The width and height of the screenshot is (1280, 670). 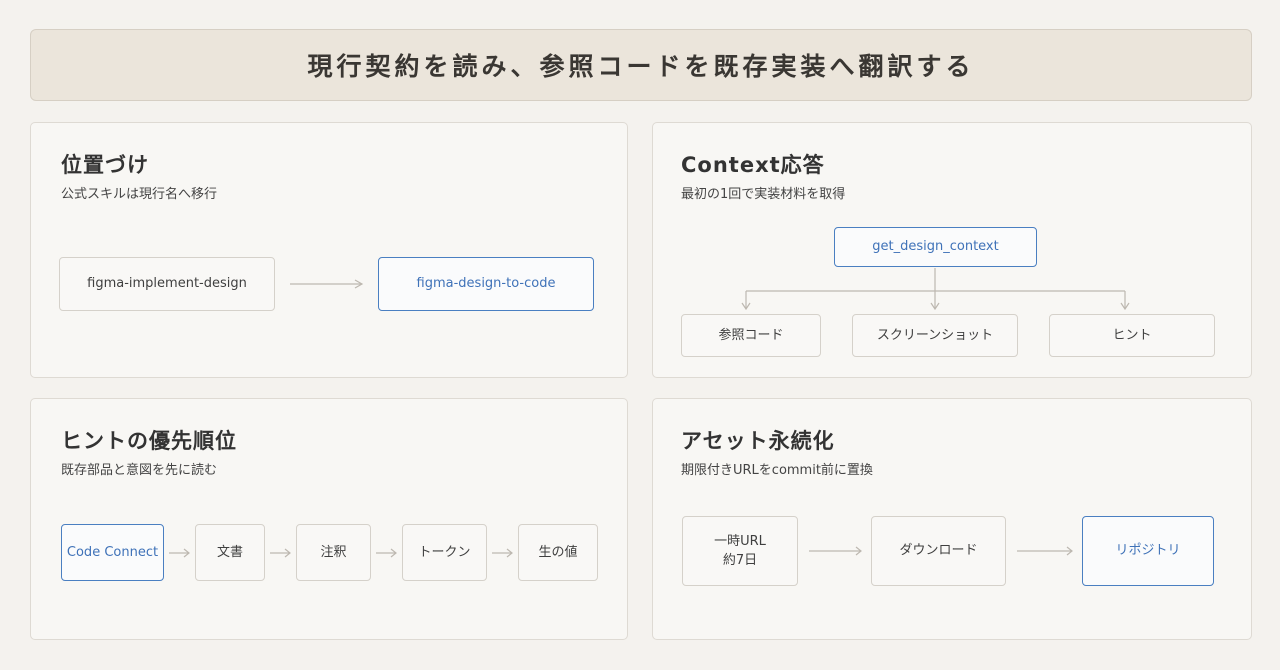 I want to click on hint-step-docs: 文書, so click(x=230, y=552).